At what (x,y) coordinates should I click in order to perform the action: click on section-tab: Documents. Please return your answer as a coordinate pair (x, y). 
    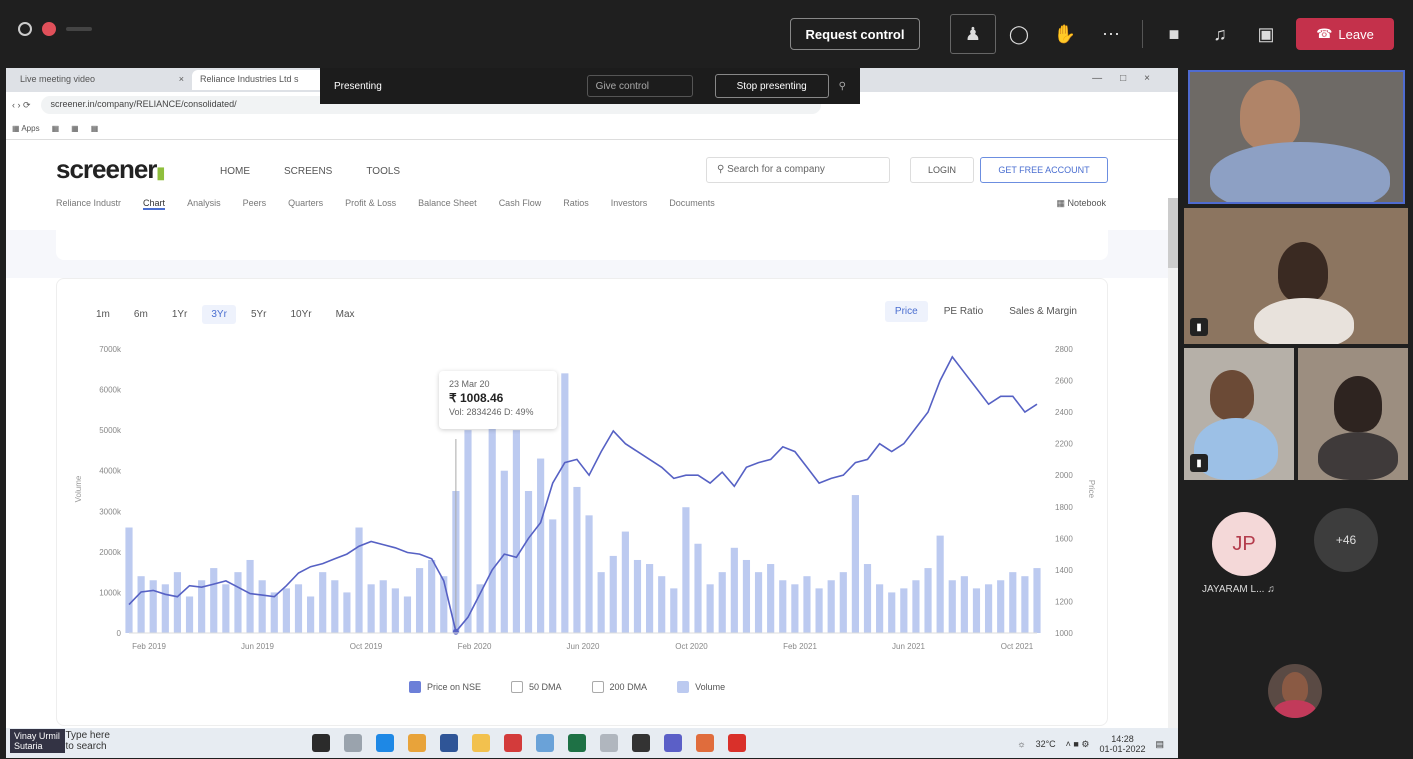
    Looking at the image, I should click on (692, 204).